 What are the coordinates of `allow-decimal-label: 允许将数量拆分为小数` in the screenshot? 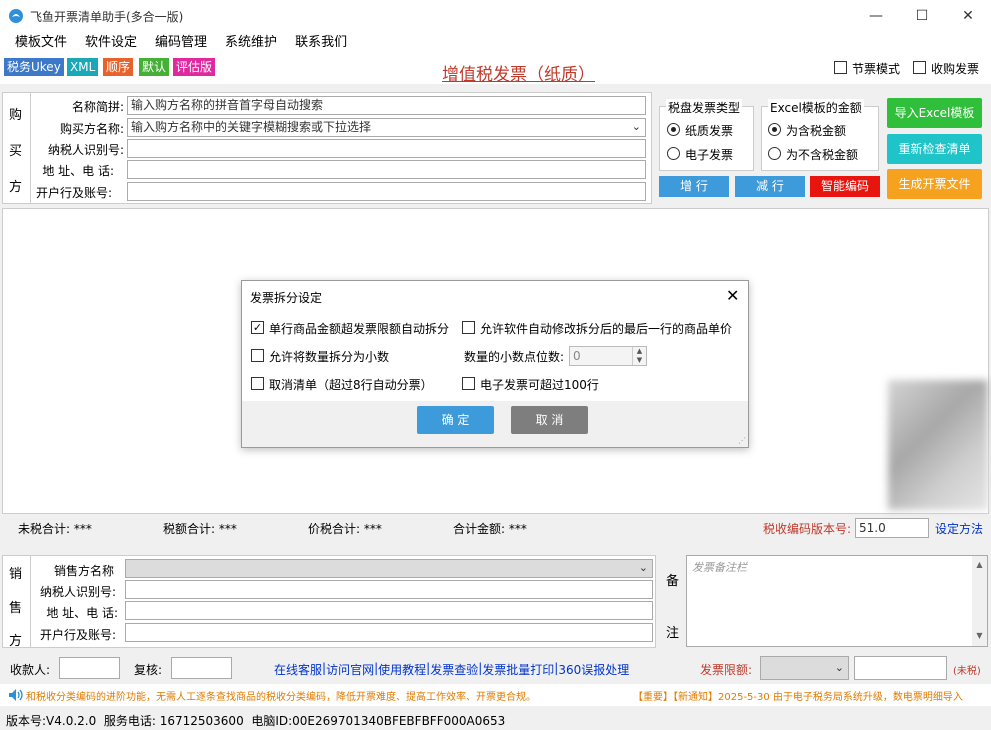 It's located at (329, 357).